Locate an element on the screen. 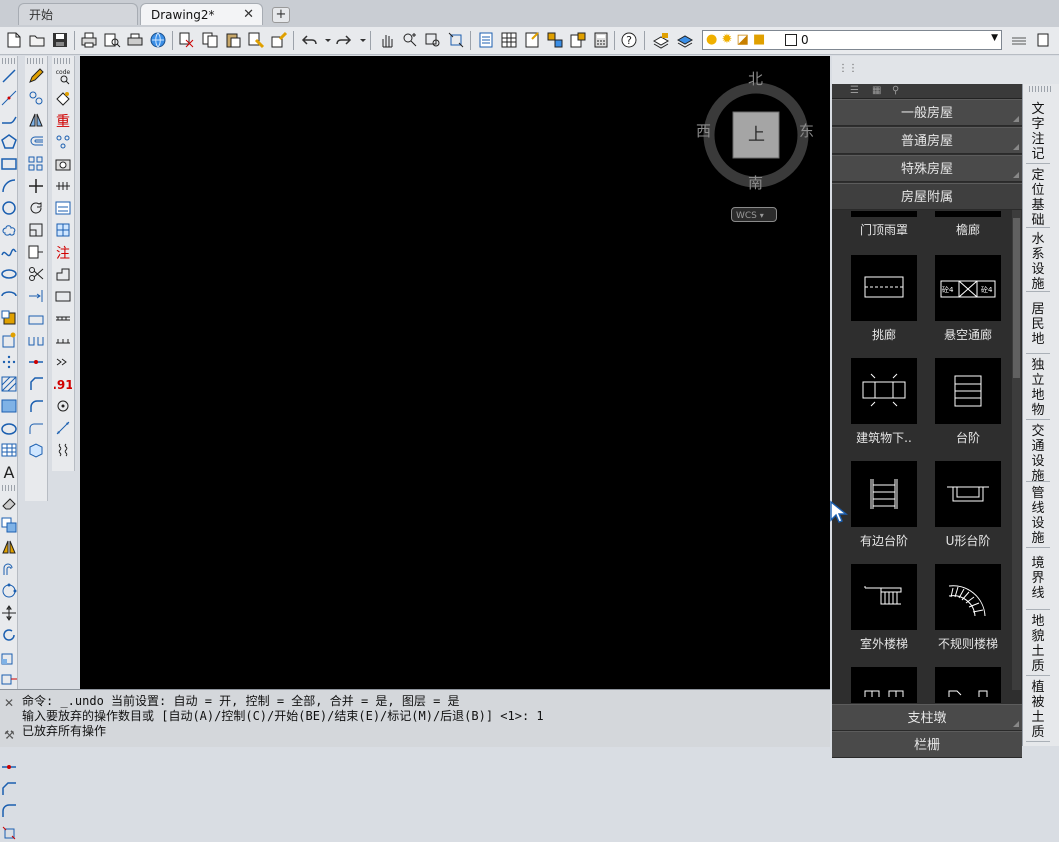  palette-item-balcony-gallery: 挑廊 is located at coordinates (884, 299).